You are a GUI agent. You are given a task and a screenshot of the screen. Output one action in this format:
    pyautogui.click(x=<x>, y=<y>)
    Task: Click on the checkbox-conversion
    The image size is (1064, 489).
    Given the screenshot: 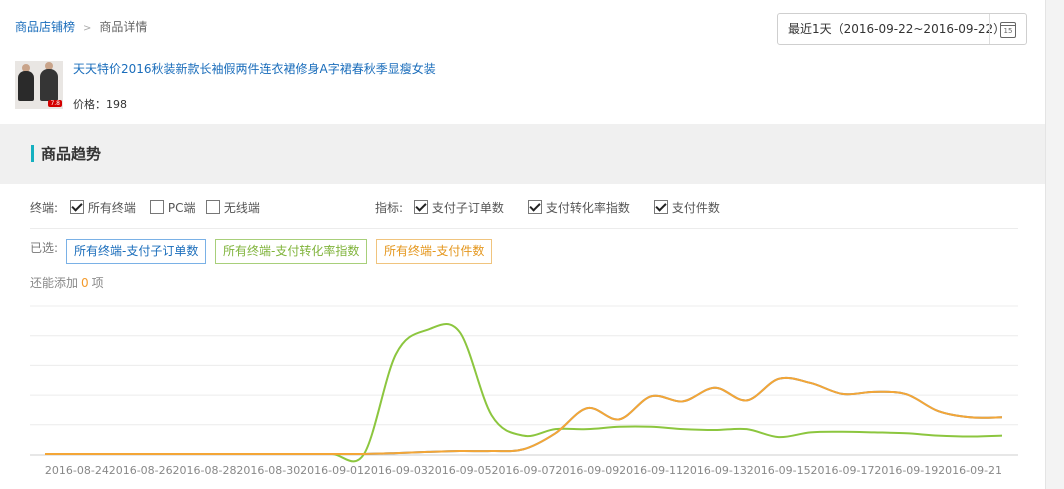 What is the action you would take?
    pyautogui.click(x=535, y=207)
    